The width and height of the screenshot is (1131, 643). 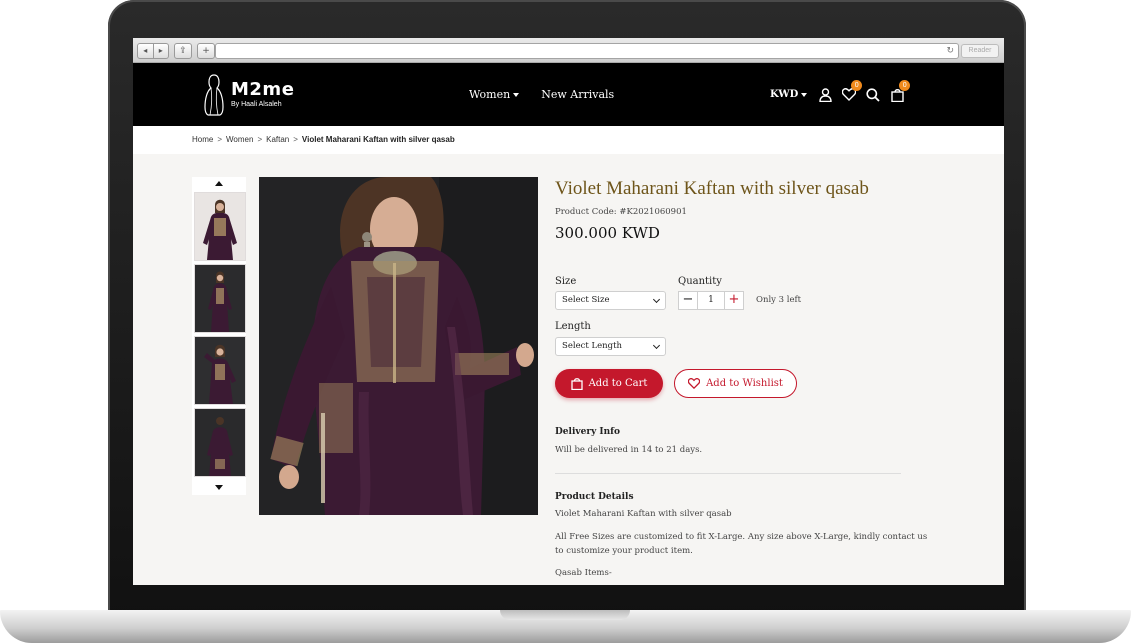 I want to click on back-icon: ◂, so click(x=145, y=51).